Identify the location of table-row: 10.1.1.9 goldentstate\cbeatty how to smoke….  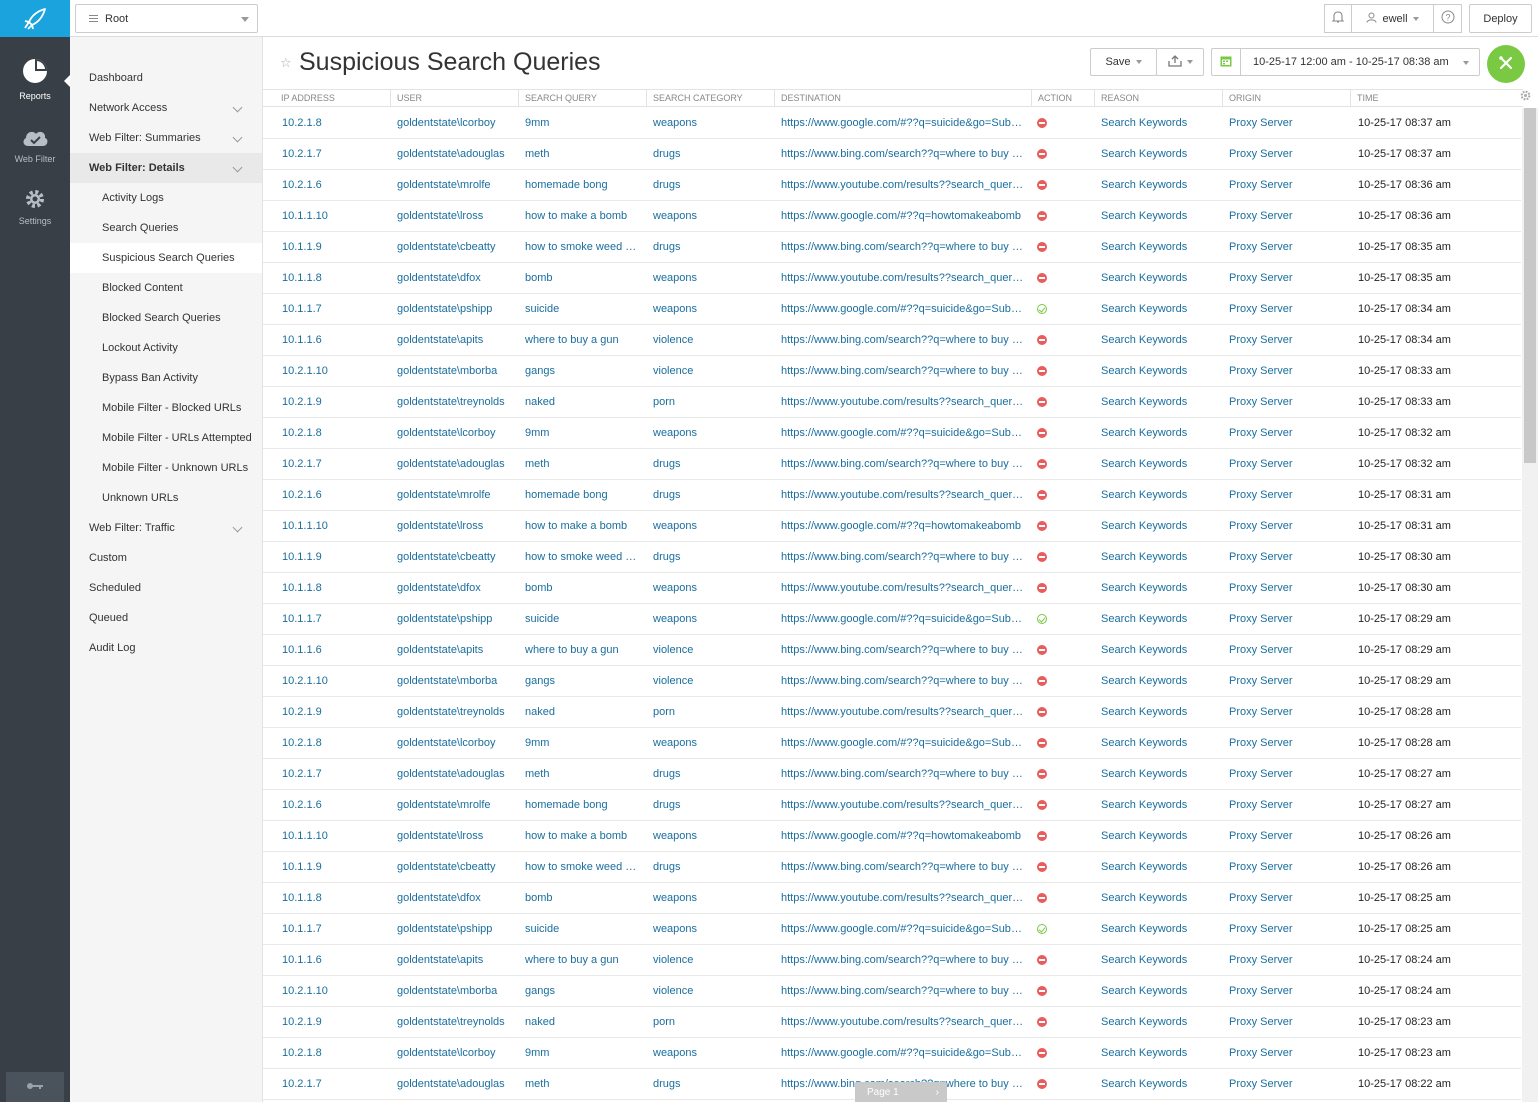
(892, 557).